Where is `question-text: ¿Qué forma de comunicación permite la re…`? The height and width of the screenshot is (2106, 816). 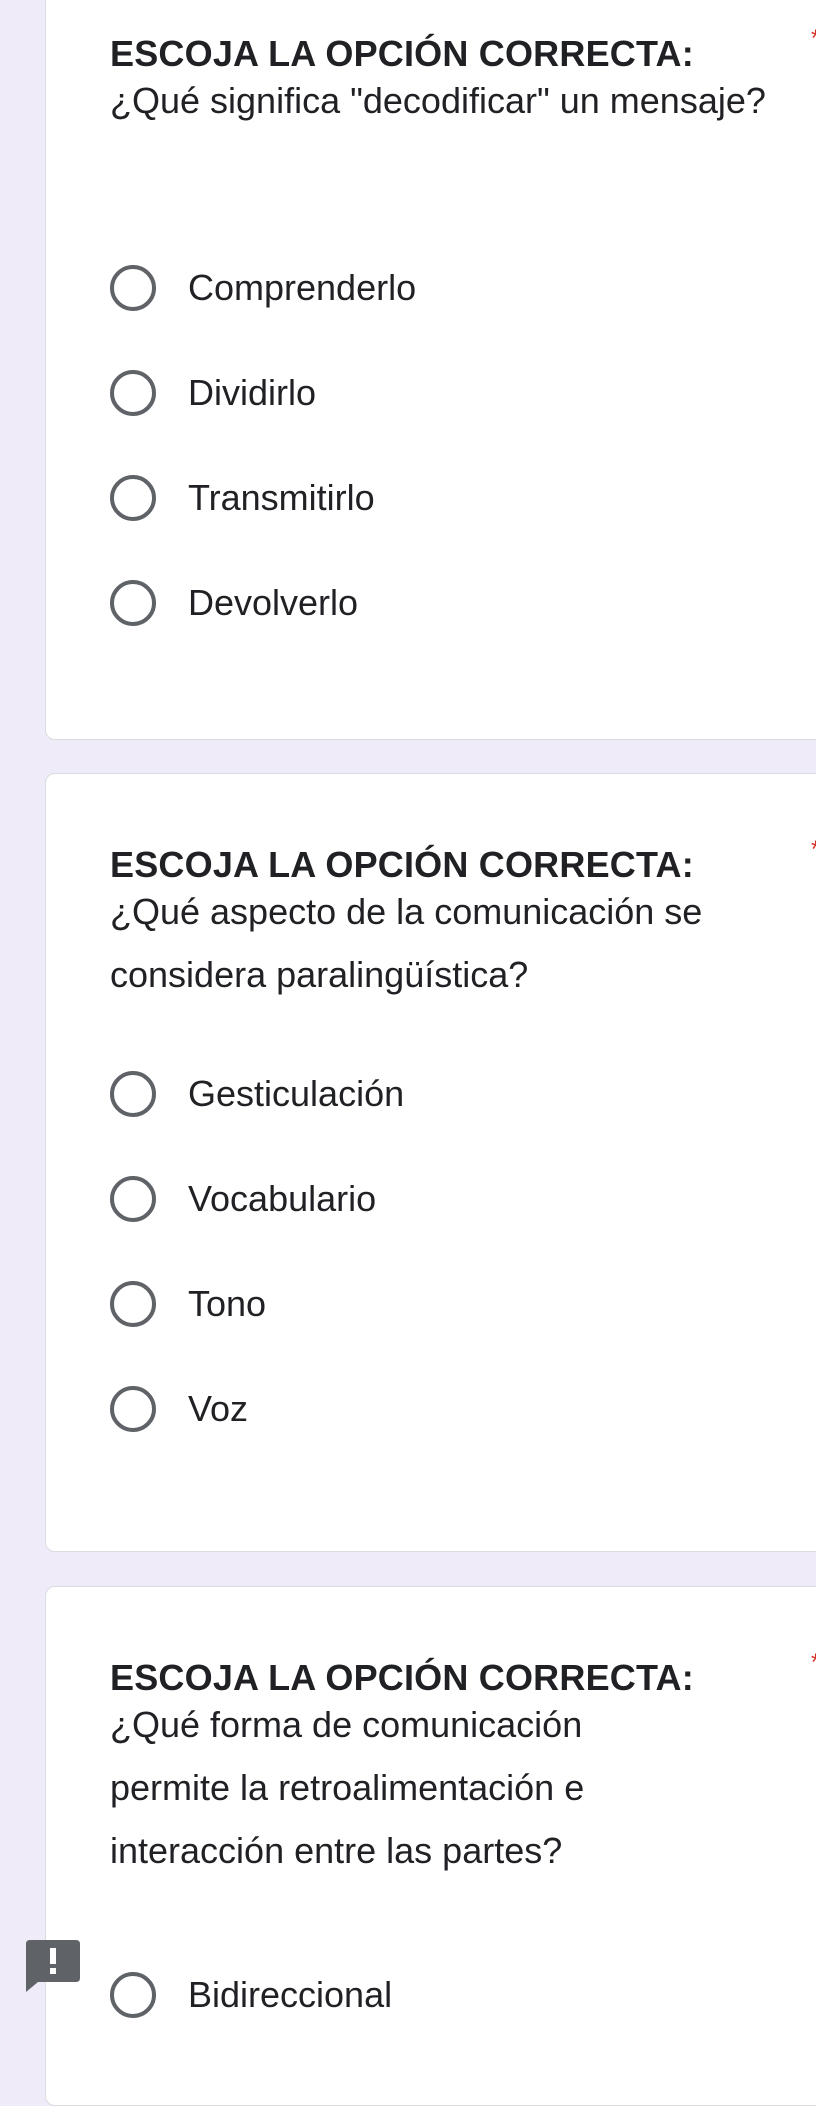
question-text: ¿Qué forma de comunicación permite la re… is located at coordinates (347, 1787).